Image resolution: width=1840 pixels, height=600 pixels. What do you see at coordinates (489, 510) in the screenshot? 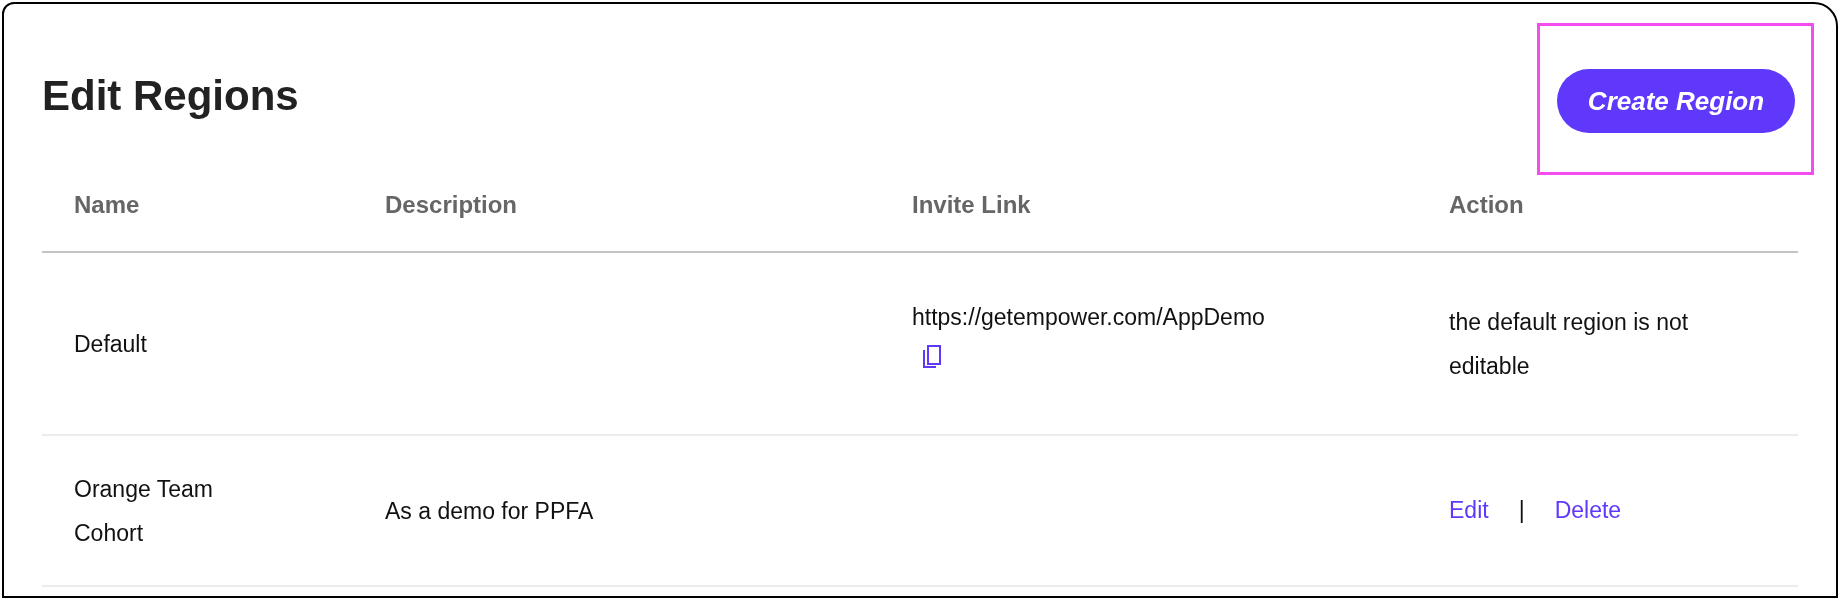
I see `table-cell: As a demo for PPFA` at bounding box center [489, 510].